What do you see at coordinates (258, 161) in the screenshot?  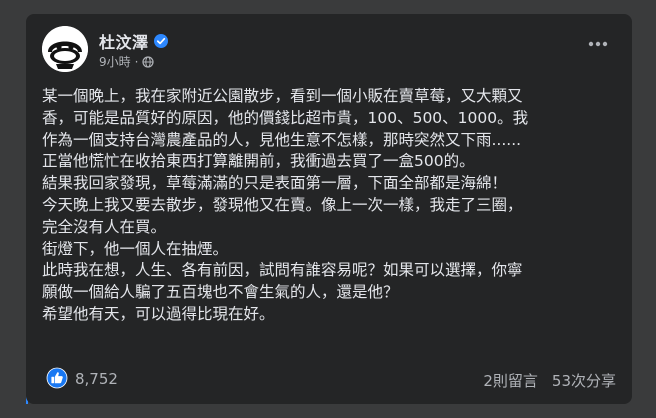 I see `post-body-line: 正當他慌忙在收拾東西打算離開前，我衝過去買了一盒500的。` at bounding box center [258, 161].